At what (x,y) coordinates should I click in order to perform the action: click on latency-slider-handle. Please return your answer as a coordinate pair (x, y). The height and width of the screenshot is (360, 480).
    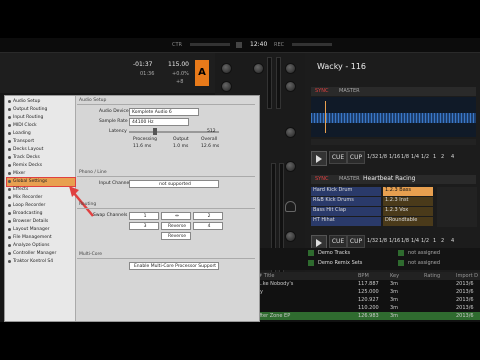
    Looking at the image, I should click on (155, 131).